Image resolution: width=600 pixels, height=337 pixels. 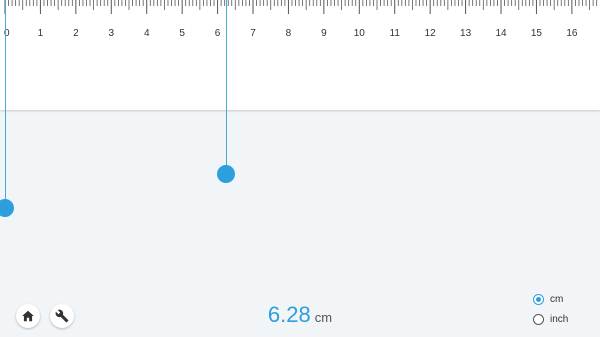 What do you see at coordinates (182, 33) in the screenshot?
I see `ruler-tick-label: 5` at bounding box center [182, 33].